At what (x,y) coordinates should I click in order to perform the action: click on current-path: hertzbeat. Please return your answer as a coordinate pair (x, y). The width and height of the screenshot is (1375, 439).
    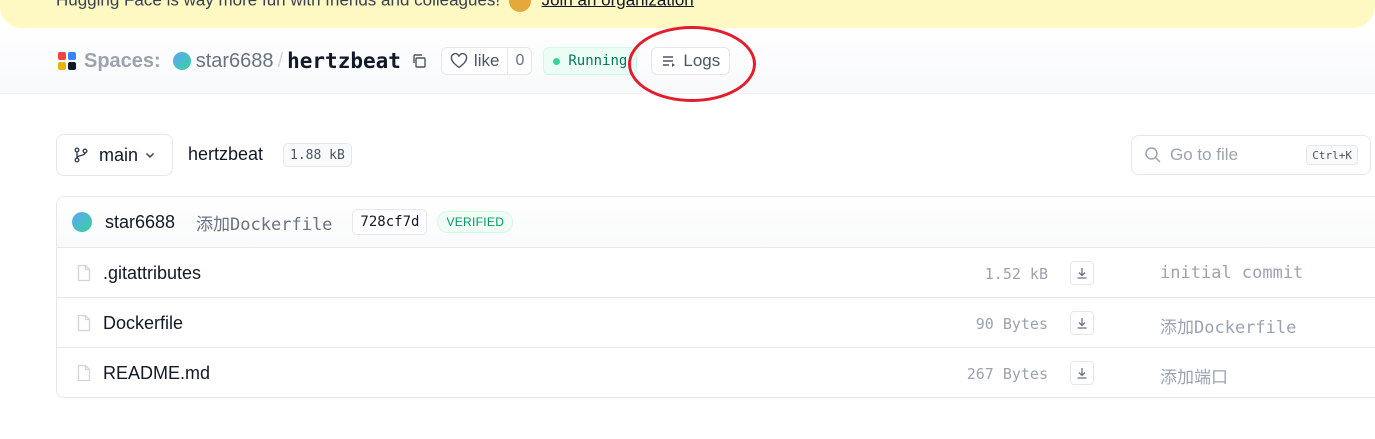
    Looking at the image, I should click on (225, 154).